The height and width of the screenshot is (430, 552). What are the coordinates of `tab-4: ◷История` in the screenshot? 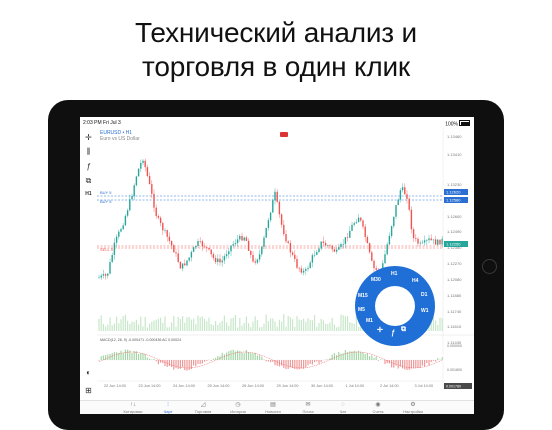 It's located at (238, 407).